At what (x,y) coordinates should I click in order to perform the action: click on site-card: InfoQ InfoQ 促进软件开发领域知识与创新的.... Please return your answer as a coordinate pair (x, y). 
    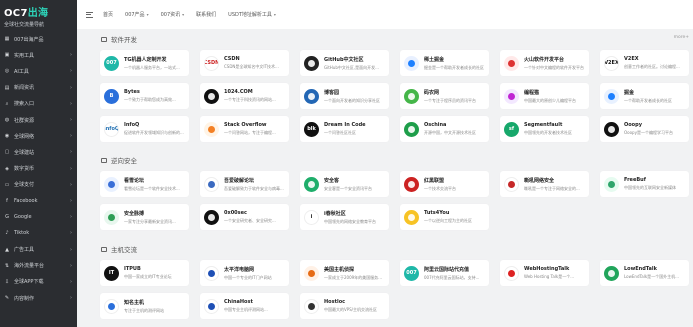
    Looking at the image, I should click on (144, 129).